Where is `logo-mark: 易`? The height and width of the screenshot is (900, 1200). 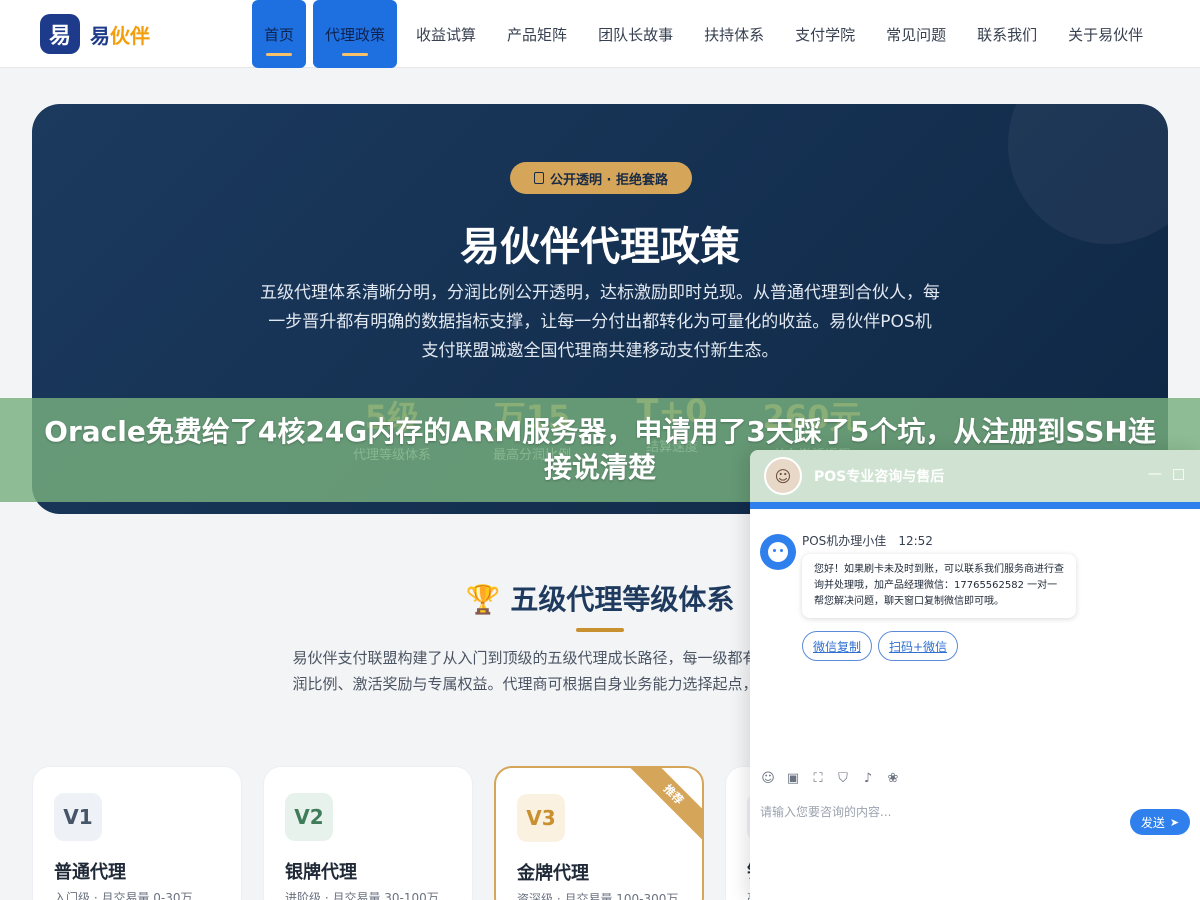
logo-mark: 易 is located at coordinates (60, 34).